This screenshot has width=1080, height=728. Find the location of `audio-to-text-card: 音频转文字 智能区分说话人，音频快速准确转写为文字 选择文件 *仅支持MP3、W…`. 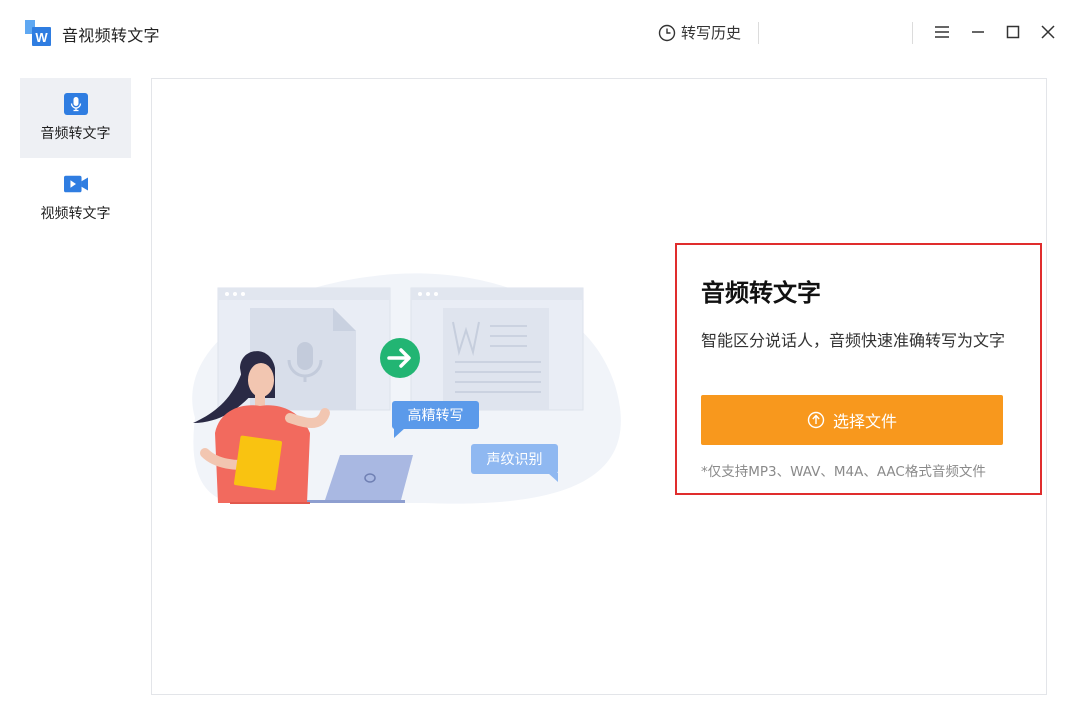

audio-to-text-card: 音频转文字 智能区分说话人，音频快速准确转写为文字 选择文件 *仅支持MP3、W… is located at coordinates (858, 369).